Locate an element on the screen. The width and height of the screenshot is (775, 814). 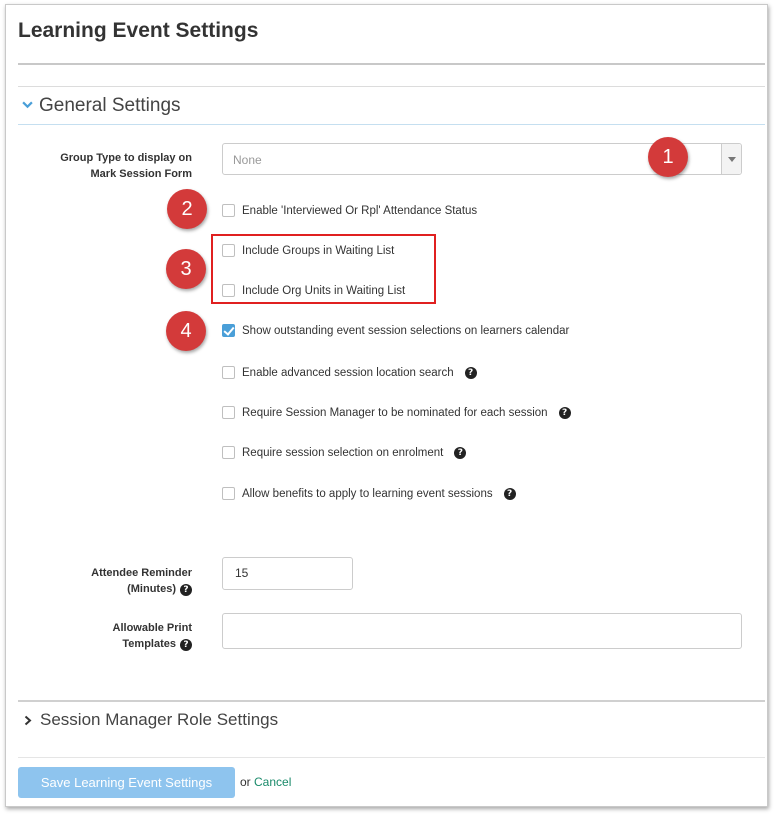
general-settings-header: General Settings is located at coordinates (101, 106).